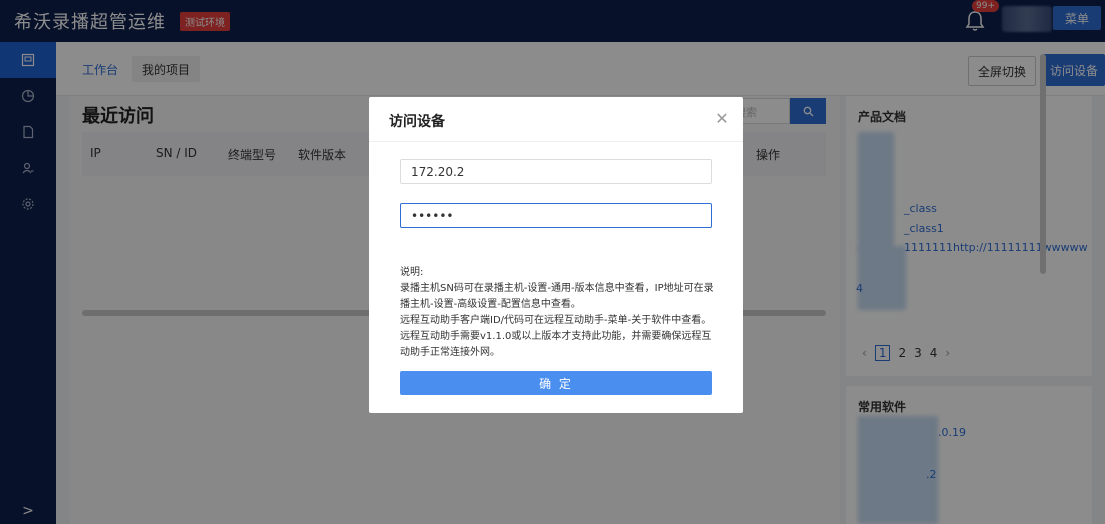  What do you see at coordinates (556, 215) in the screenshot?
I see `password-input` at bounding box center [556, 215].